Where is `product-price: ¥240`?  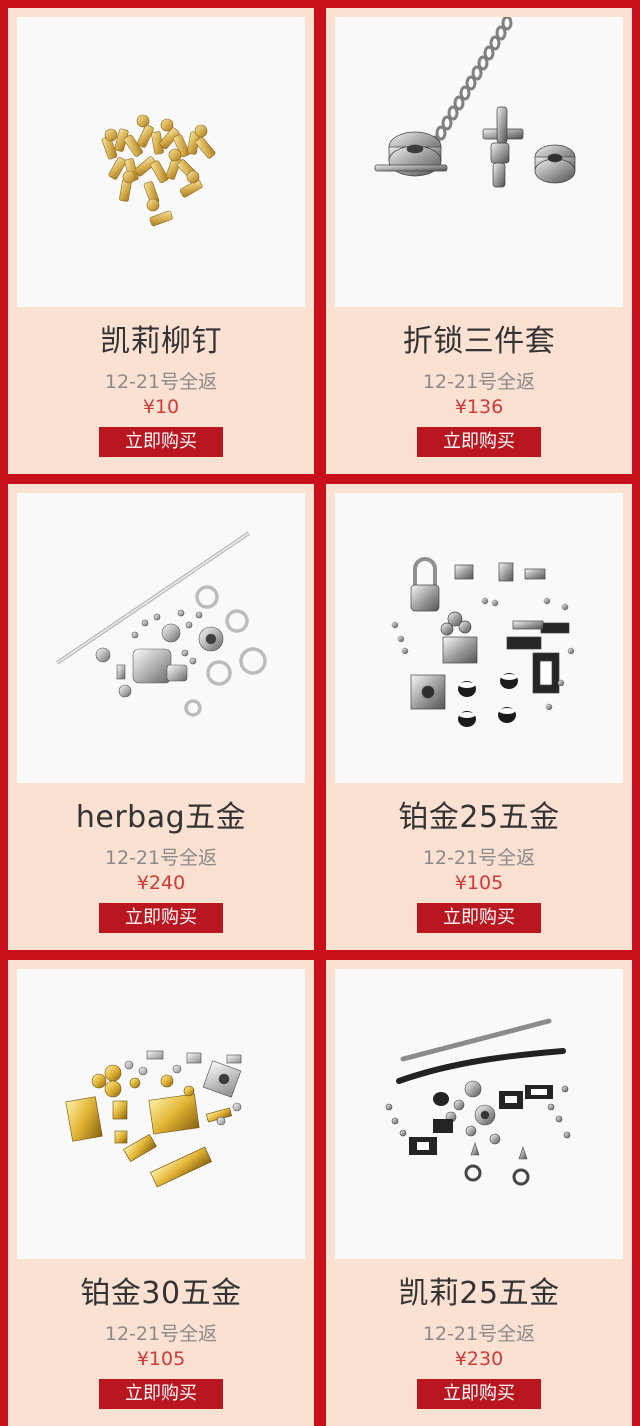 product-price: ¥240 is located at coordinates (161, 883).